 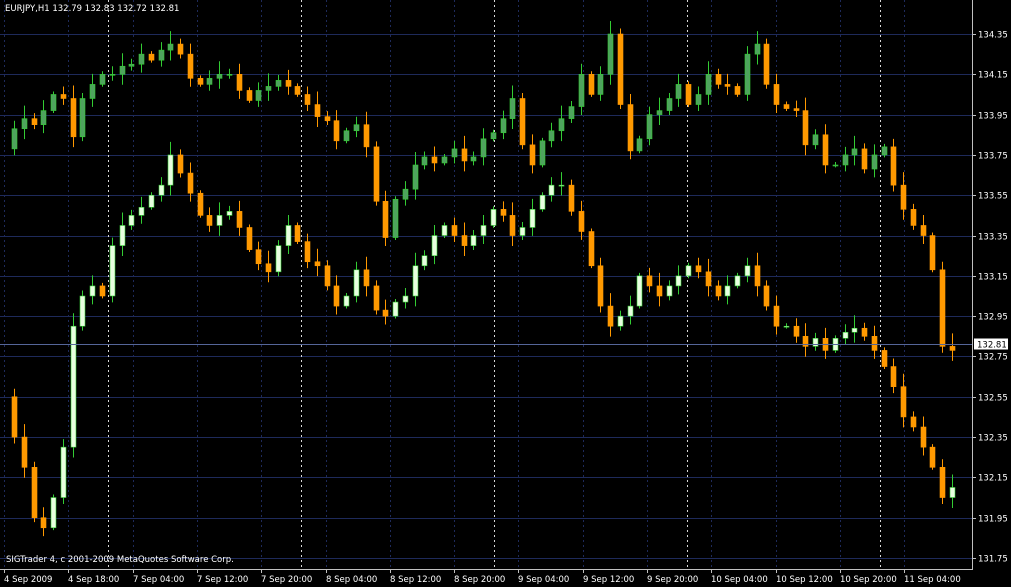 What do you see at coordinates (993, 238) in the screenshot?
I see `price-tick-label: 133.35` at bounding box center [993, 238].